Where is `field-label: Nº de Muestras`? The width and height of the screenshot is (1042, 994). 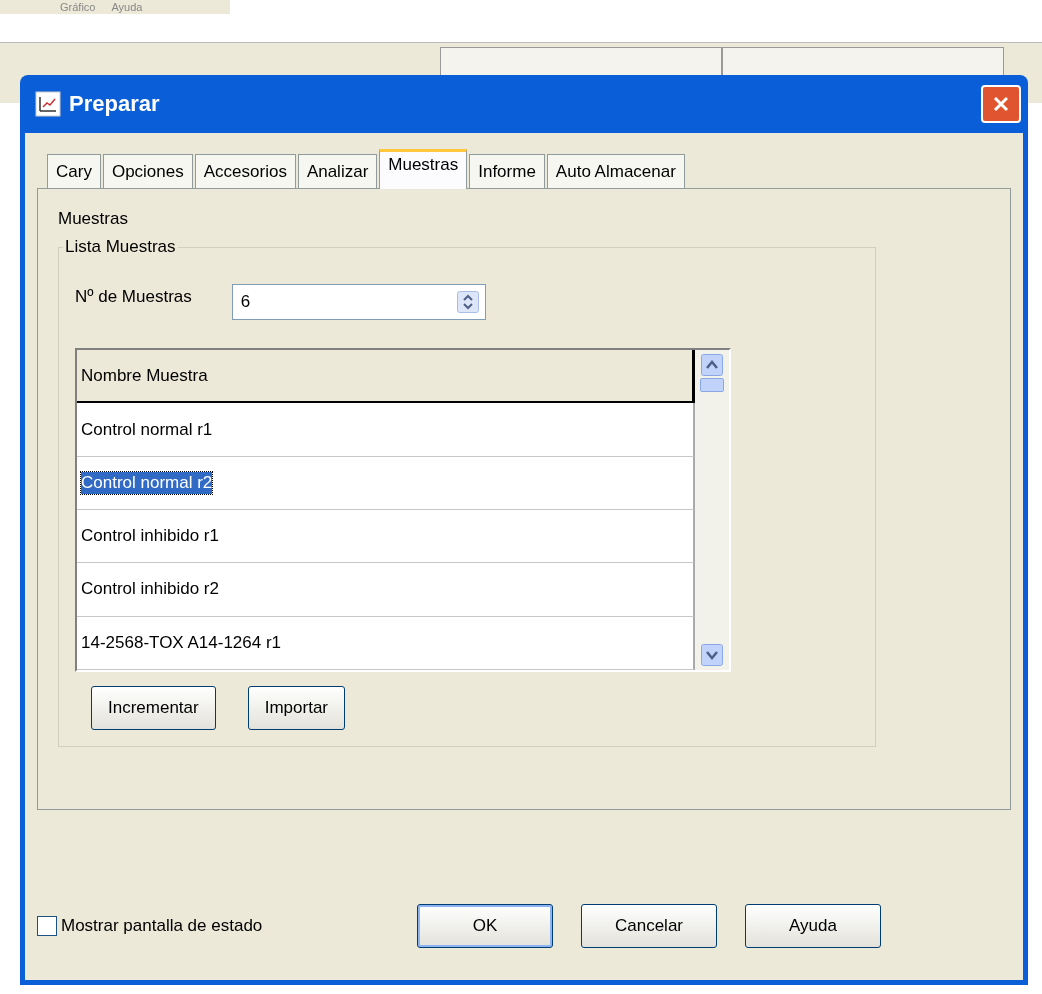
field-label: Nº de Muestras is located at coordinates (133, 297).